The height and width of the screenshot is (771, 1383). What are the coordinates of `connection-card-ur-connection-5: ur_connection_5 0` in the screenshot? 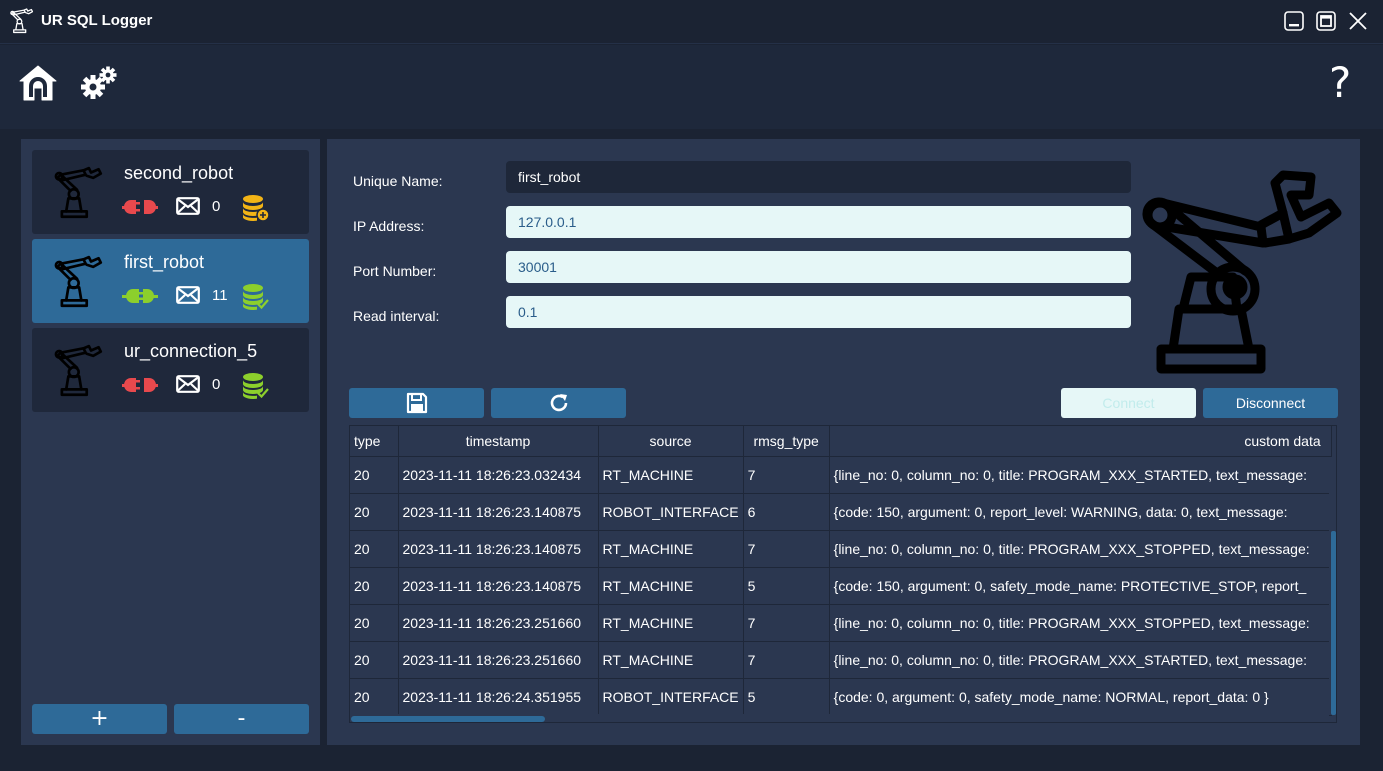 It's located at (170, 370).